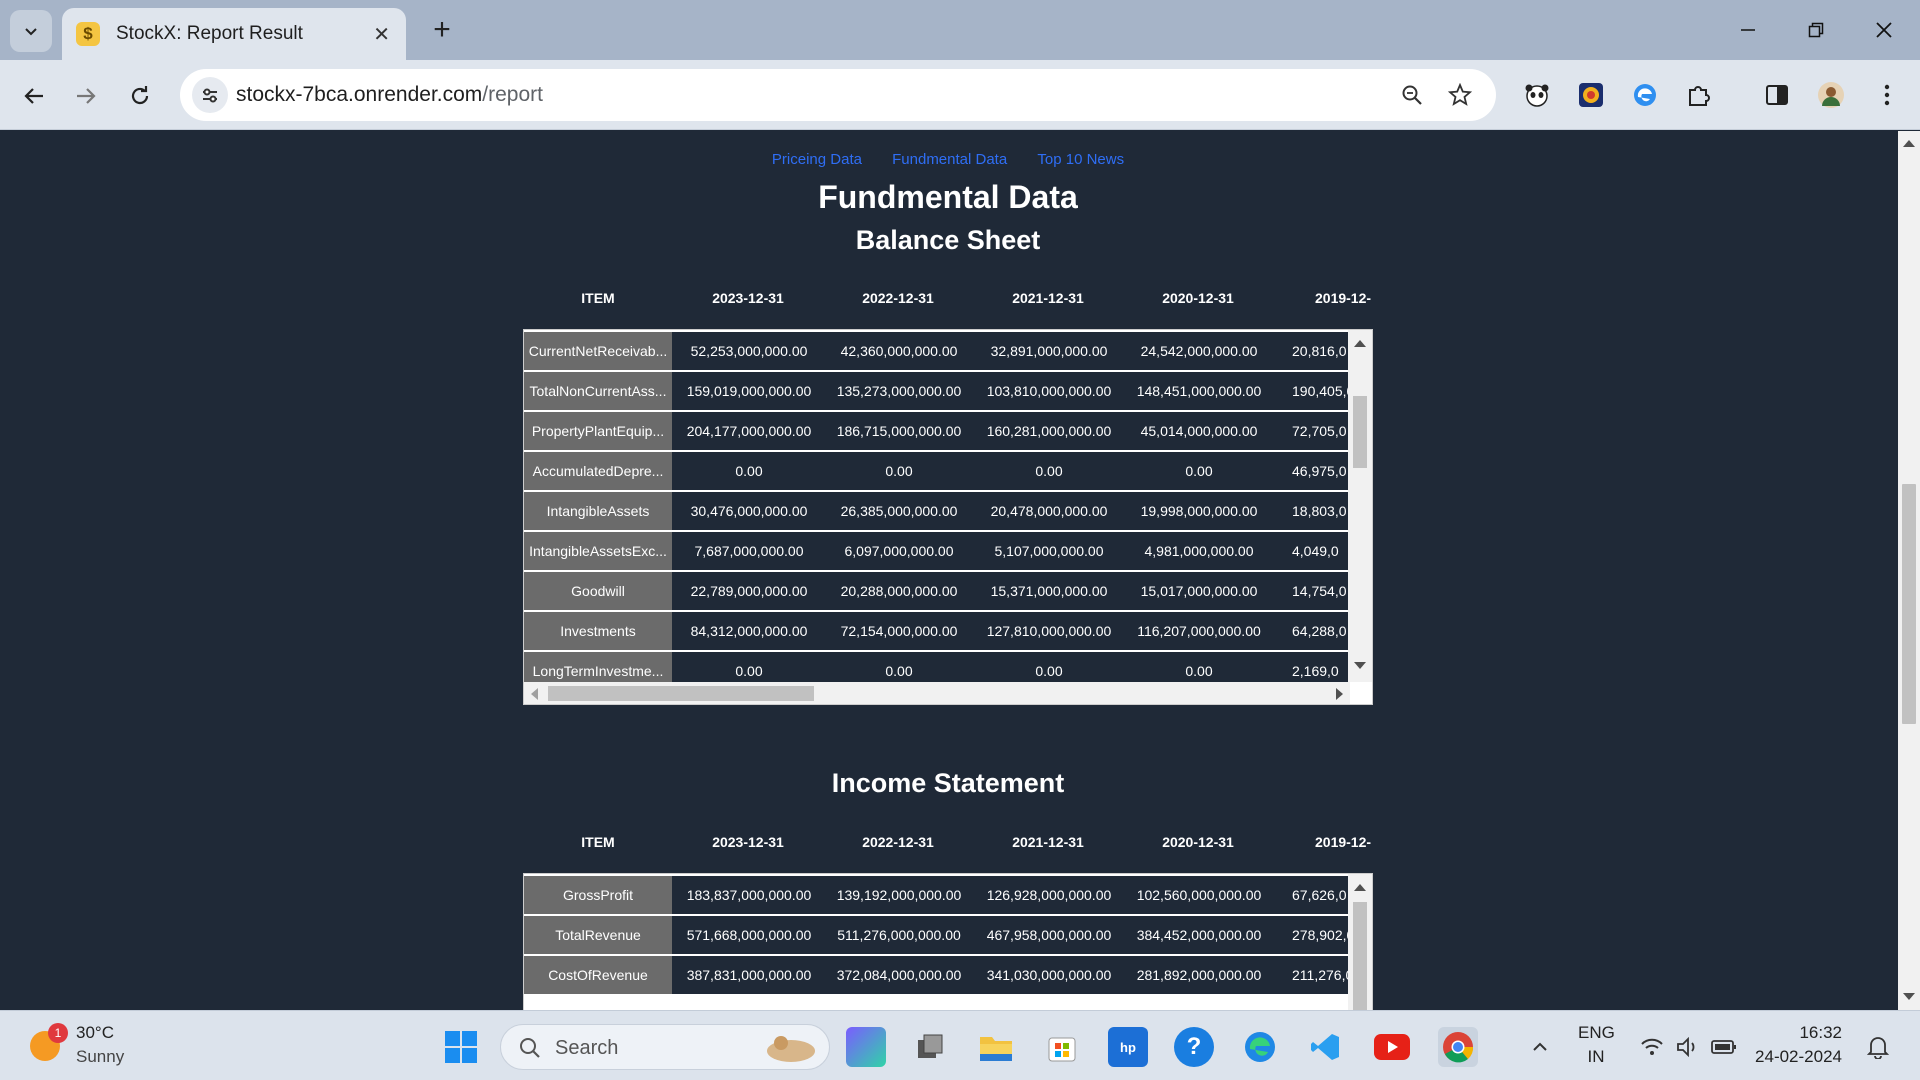  Describe the element at coordinates (1360, 665) in the screenshot. I see `scroll-down-arrow` at that location.